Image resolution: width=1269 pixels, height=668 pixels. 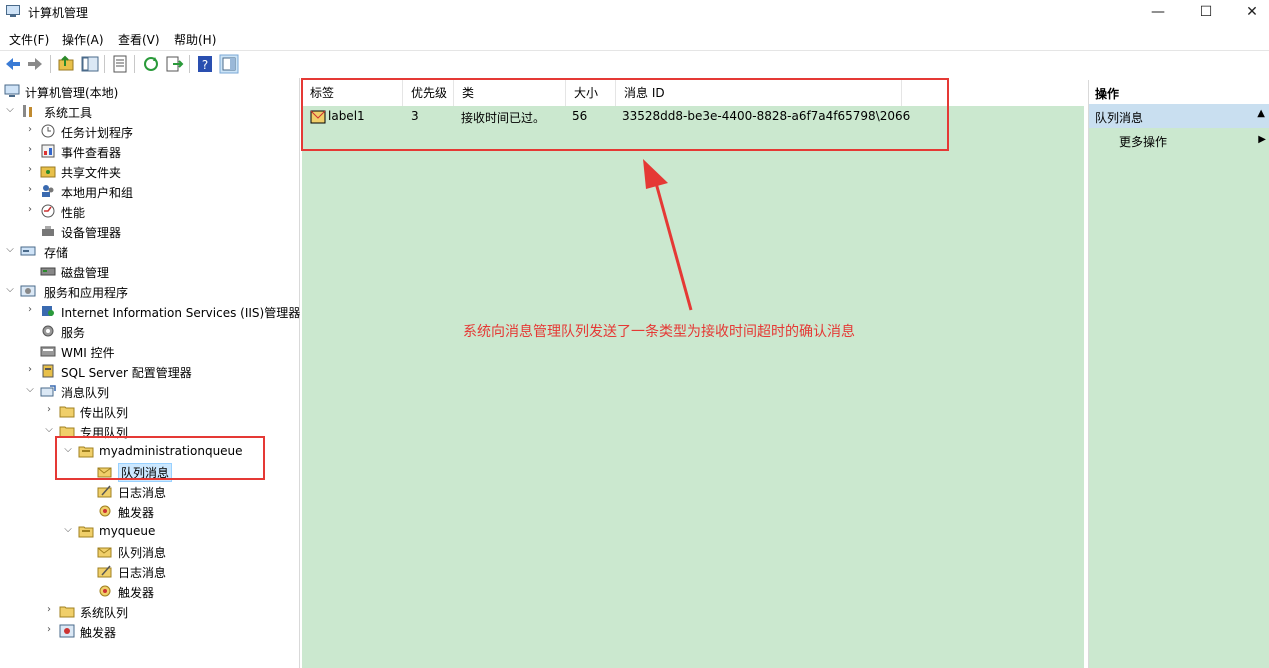 I want to click on storage-icon, so click(x=28, y=251).